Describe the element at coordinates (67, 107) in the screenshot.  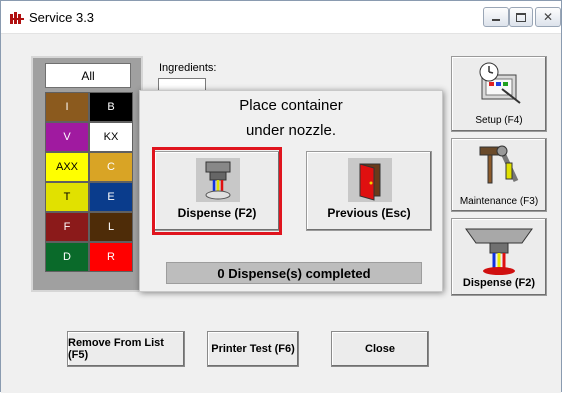
I see `colorant-cell: I` at that location.